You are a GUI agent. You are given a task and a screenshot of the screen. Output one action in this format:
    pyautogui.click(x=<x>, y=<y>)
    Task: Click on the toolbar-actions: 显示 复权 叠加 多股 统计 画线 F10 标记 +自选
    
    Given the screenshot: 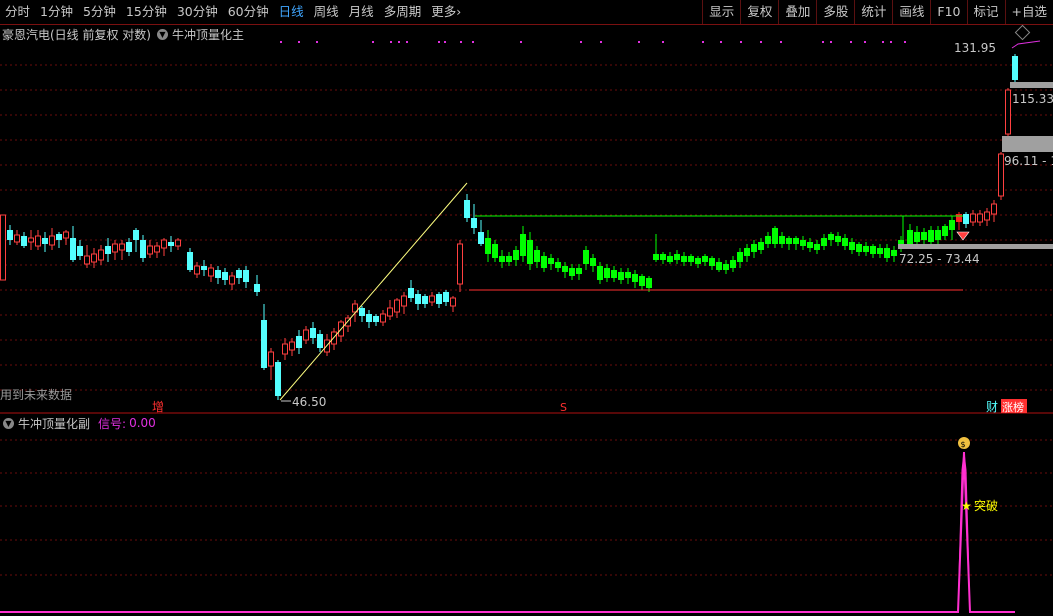 What is the action you would take?
    pyautogui.click(x=877, y=12)
    